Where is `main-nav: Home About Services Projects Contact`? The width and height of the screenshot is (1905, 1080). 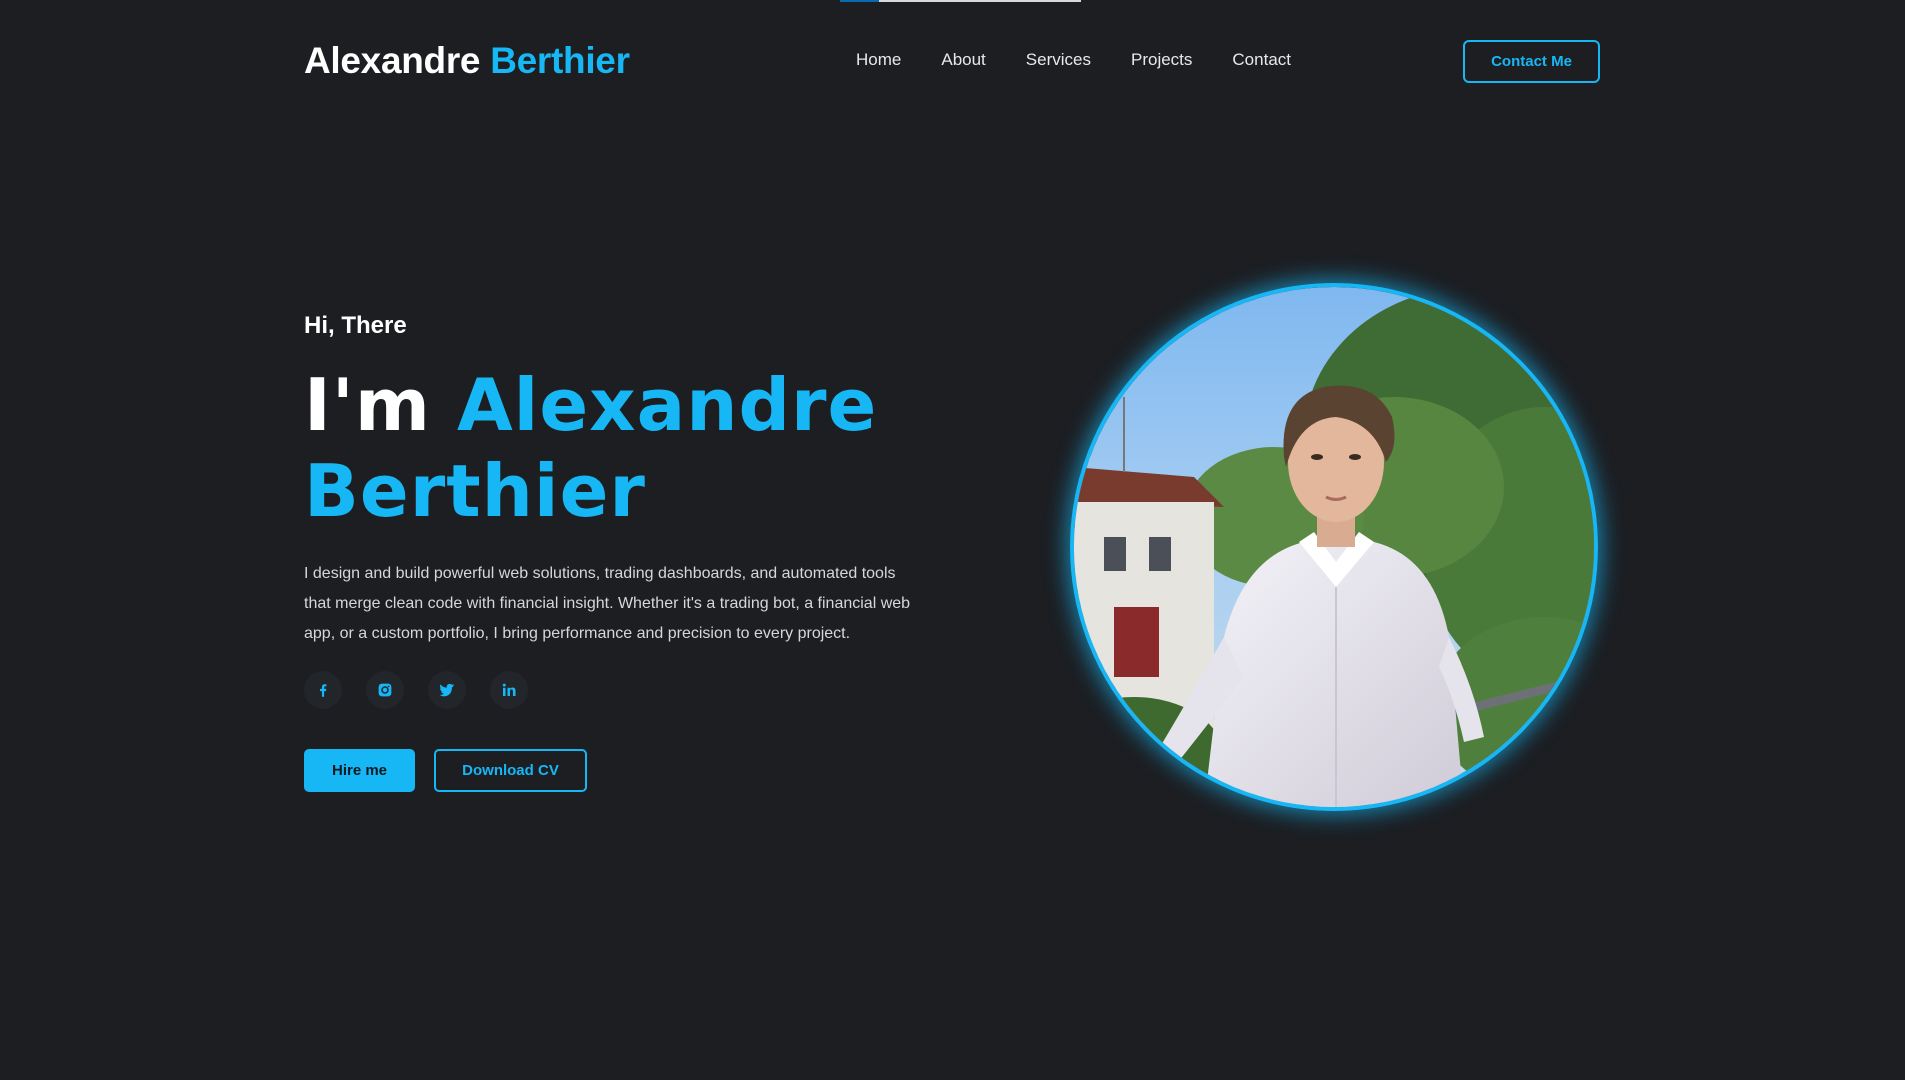 main-nav: Home About Services Projects Contact is located at coordinates (1073, 60).